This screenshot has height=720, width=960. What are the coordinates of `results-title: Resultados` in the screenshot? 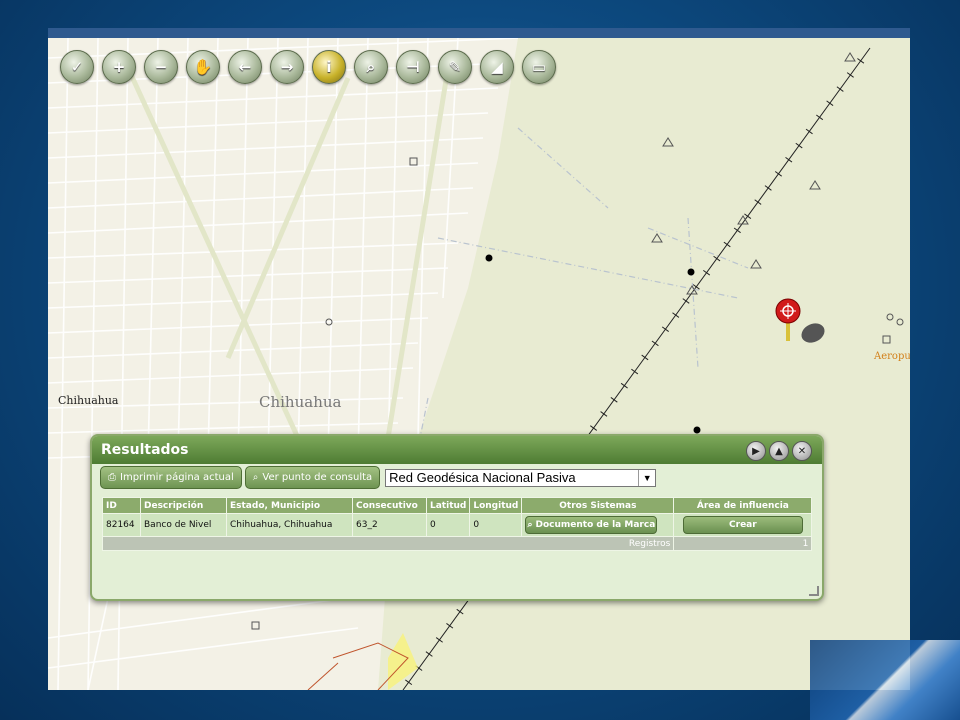 It's located at (145, 450).